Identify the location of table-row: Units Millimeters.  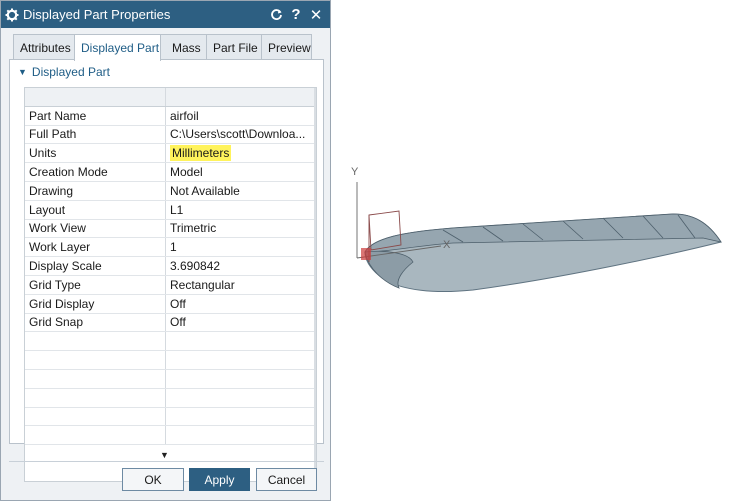
(170, 154).